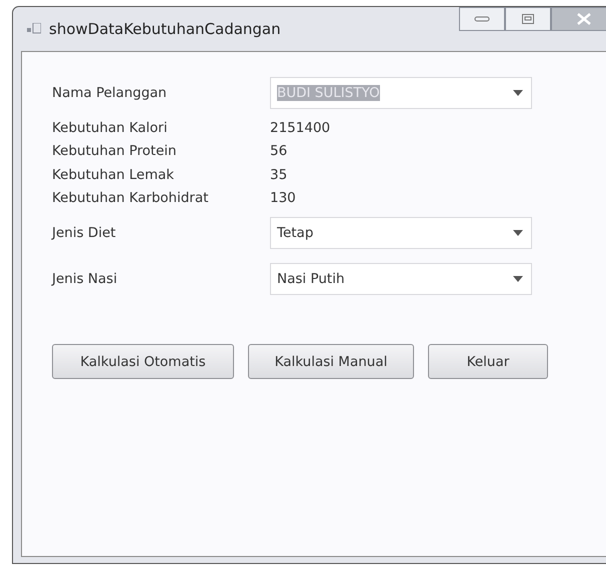 The width and height of the screenshot is (606, 569). I want to click on field-label: Kebutuhan Kalori, so click(110, 128).